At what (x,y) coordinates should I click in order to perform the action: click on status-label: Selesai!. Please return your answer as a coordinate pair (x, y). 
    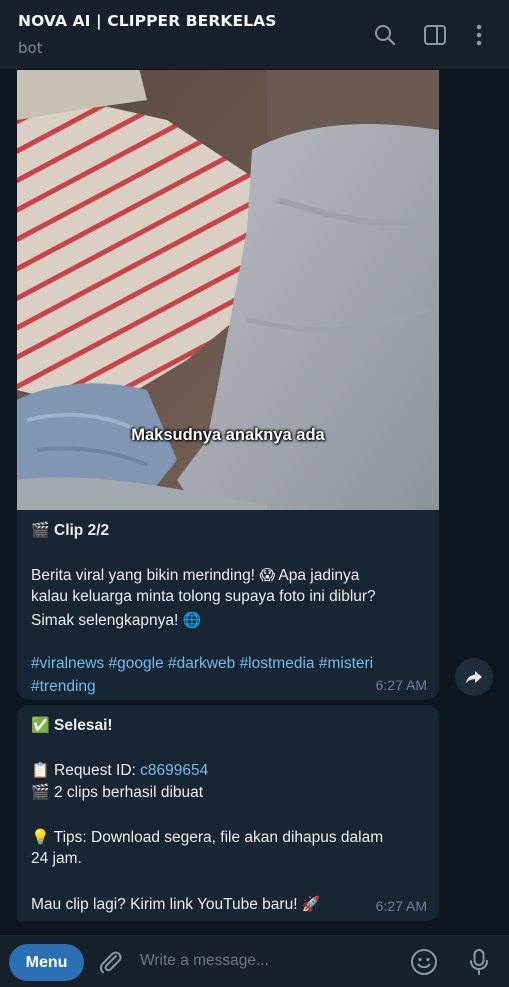
    Looking at the image, I should click on (83, 725).